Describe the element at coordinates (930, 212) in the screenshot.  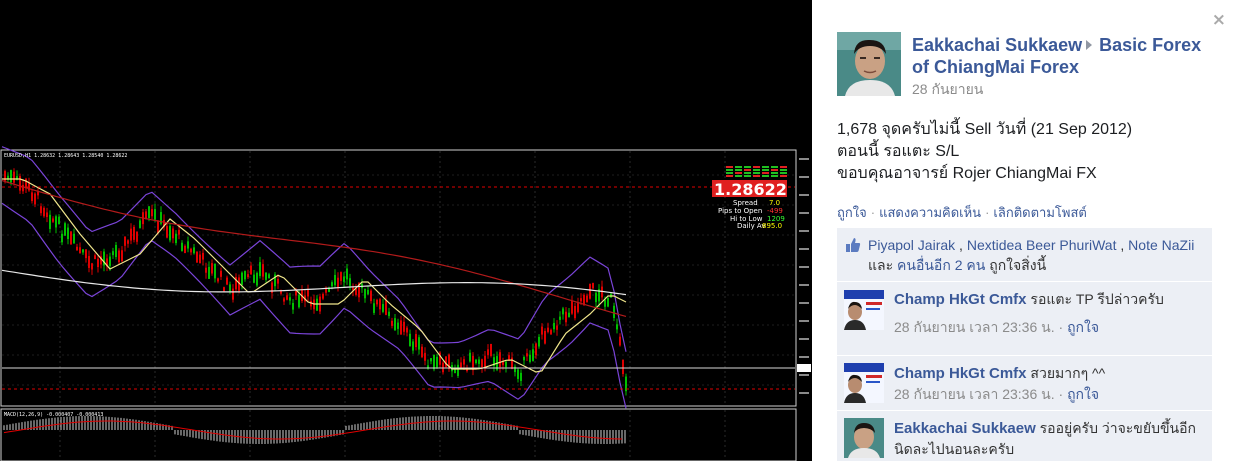
I see `comment-link: แสดงความคิดเห็น` at that location.